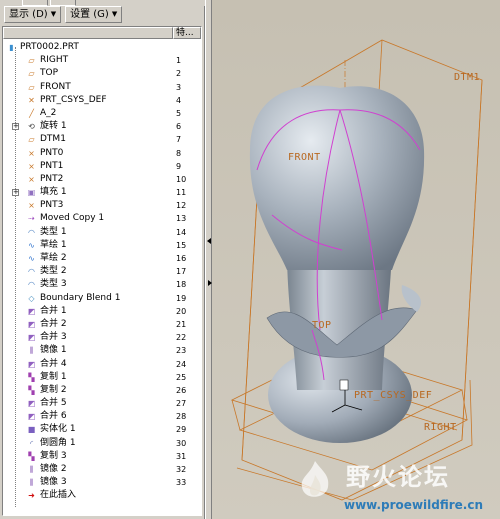 This screenshot has width=500, height=519. What do you see at coordinates (102, 73) in the screenshot?
I see `tree-item: ▱ TOP 2` at bounding box center [102, 73].